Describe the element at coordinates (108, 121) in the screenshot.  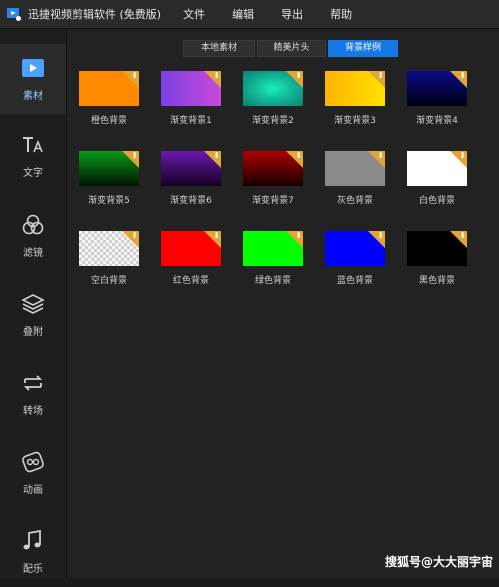
I see `background-label: 橙色背景` at that location.